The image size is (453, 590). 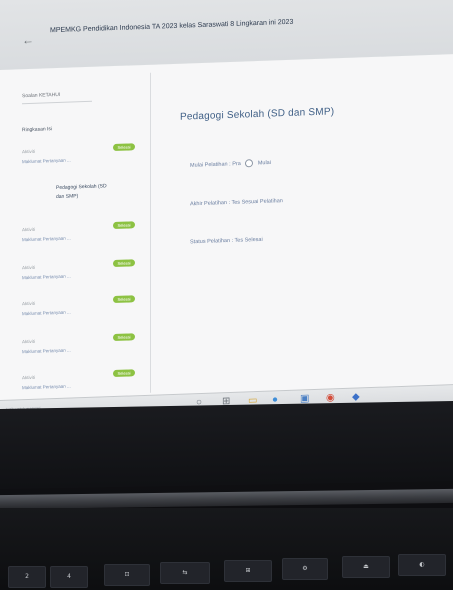 I want to click on keyboard-key: 4, so click(x=69, y=577).